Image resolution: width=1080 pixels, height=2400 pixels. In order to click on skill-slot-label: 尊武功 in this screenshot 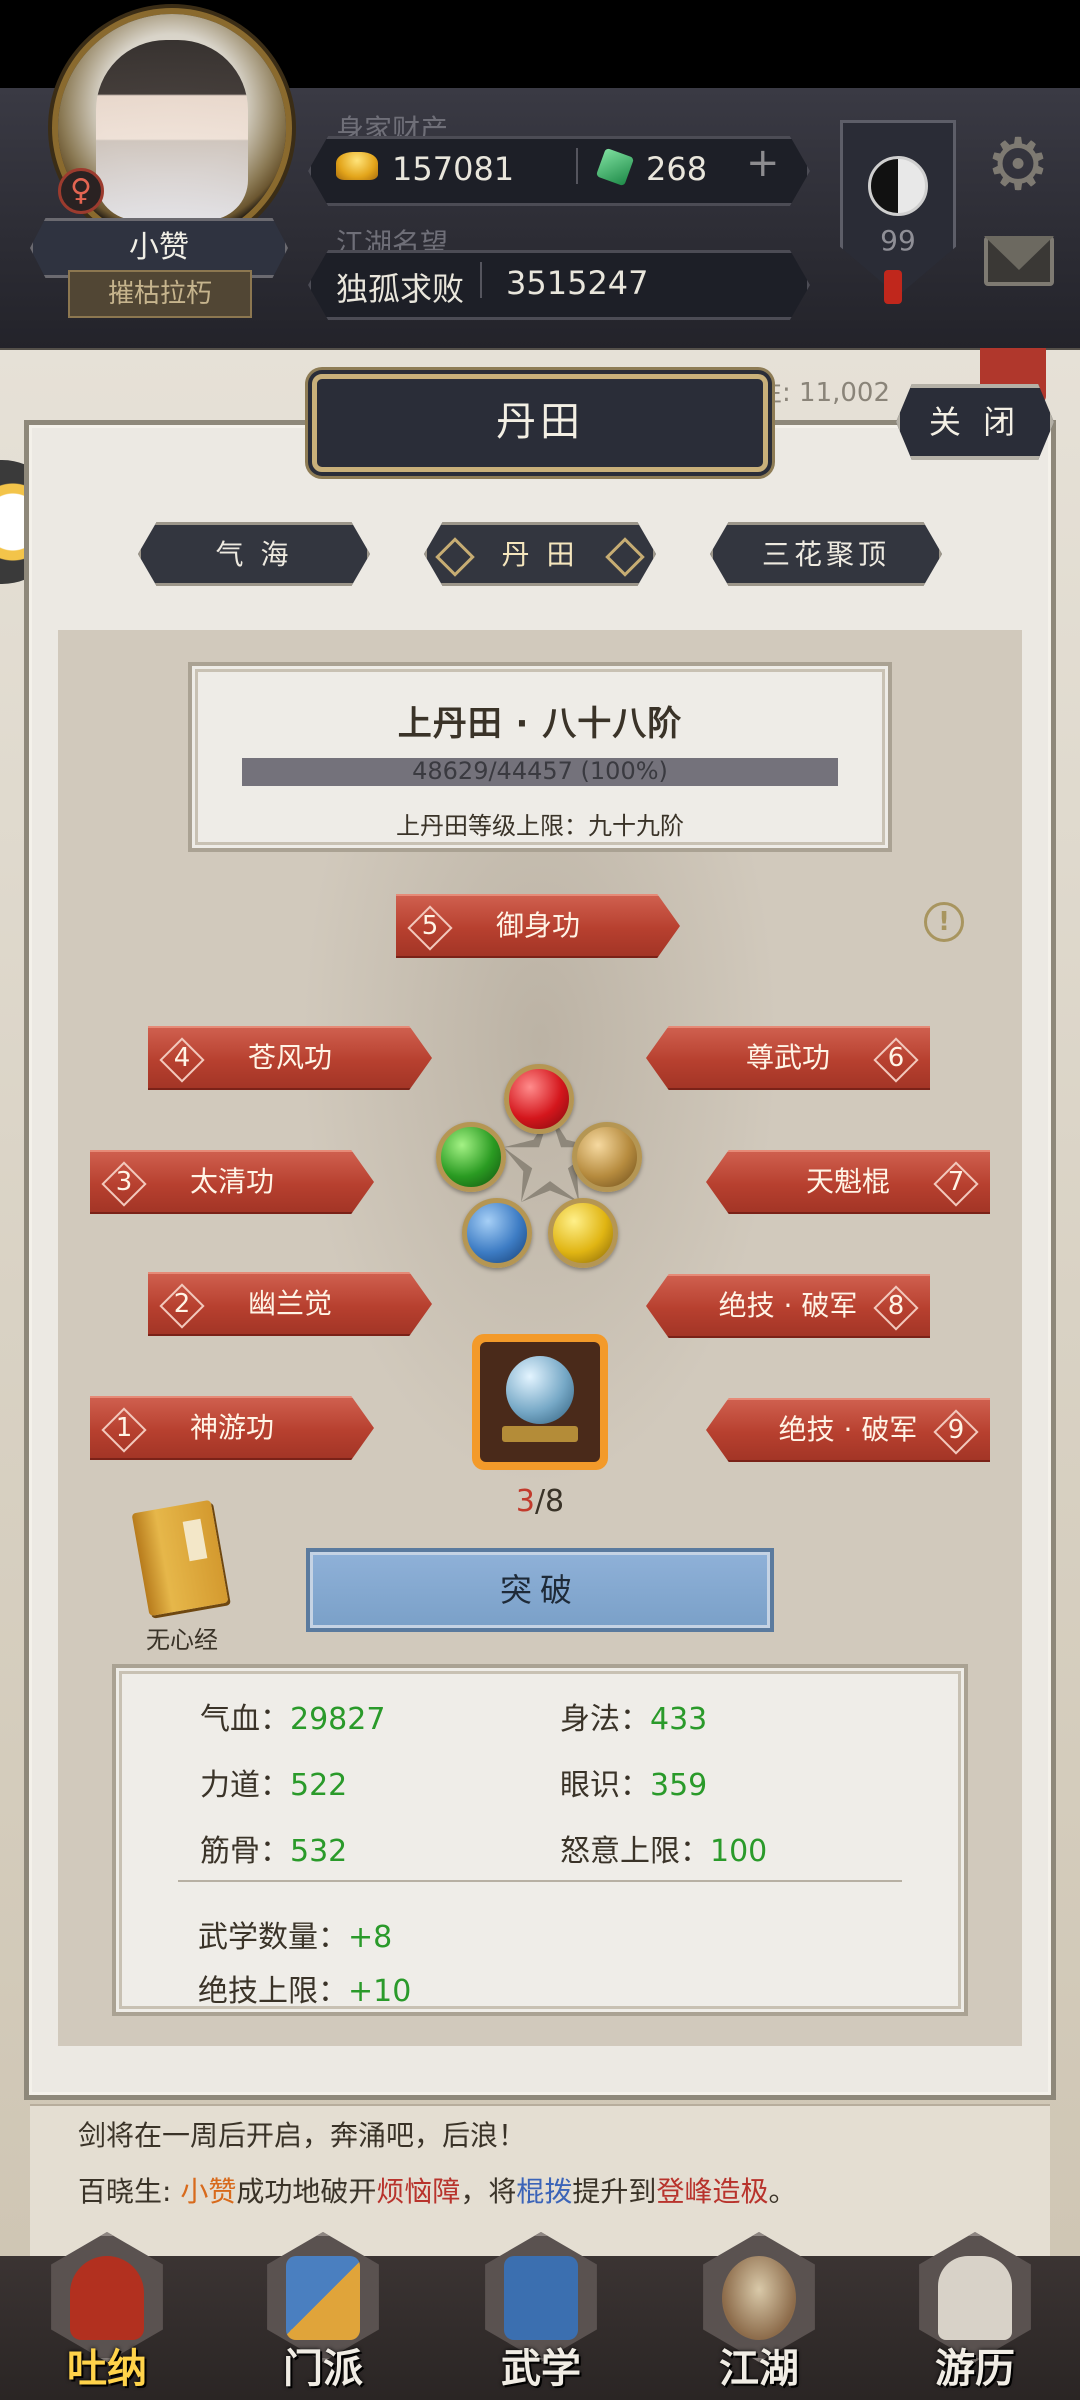, I will do `click(787, 1057)`.